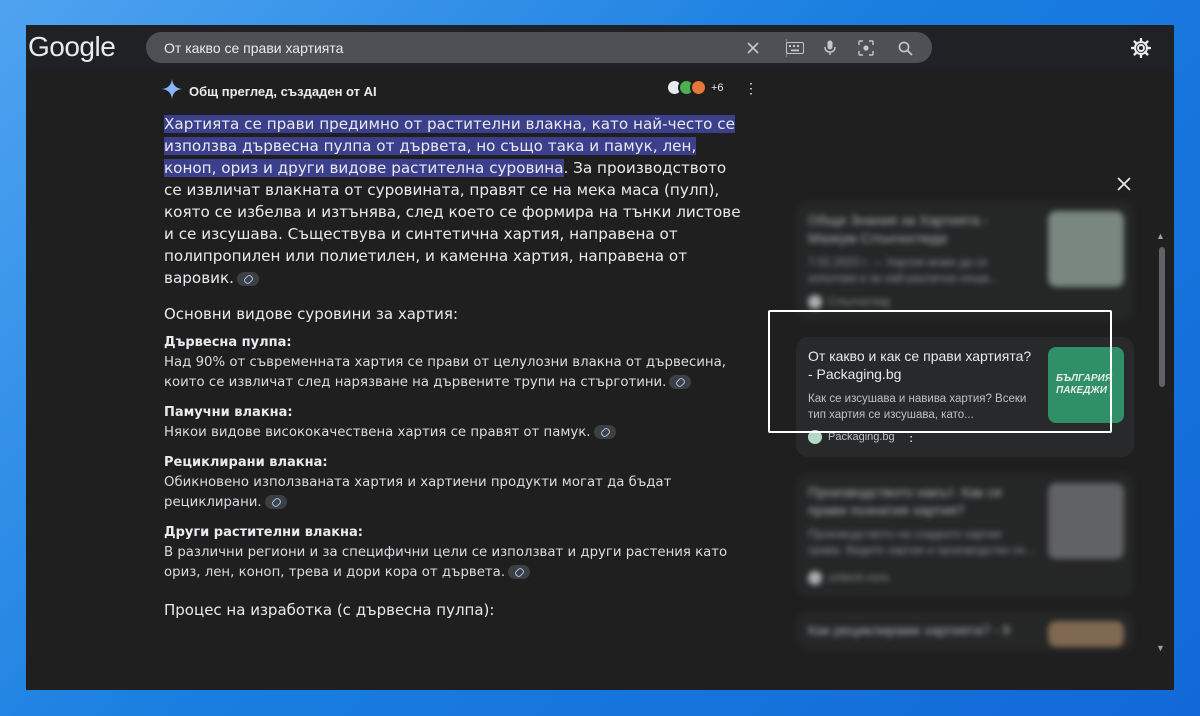 The image size is (1200, 716). What do you see at coordinates (795, 48) in the screenshot?
I see `keyboard-icon` at bounding box center [795, 48].